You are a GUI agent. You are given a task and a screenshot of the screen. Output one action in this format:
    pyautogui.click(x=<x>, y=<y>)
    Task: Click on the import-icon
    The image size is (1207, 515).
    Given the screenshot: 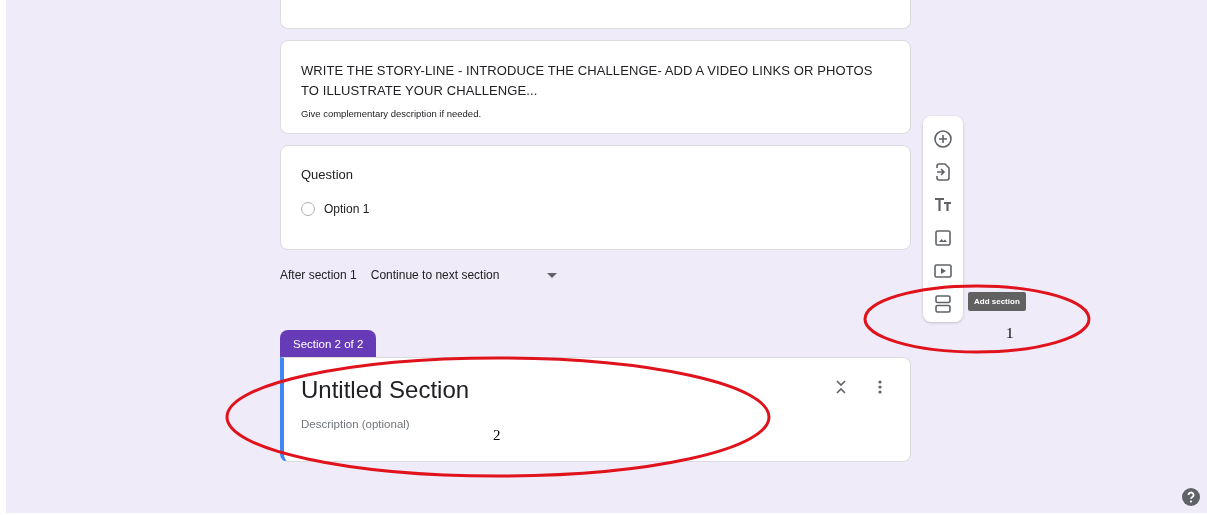 What is the action you would take?
    pyautogui.click(x=943, y=171)
    